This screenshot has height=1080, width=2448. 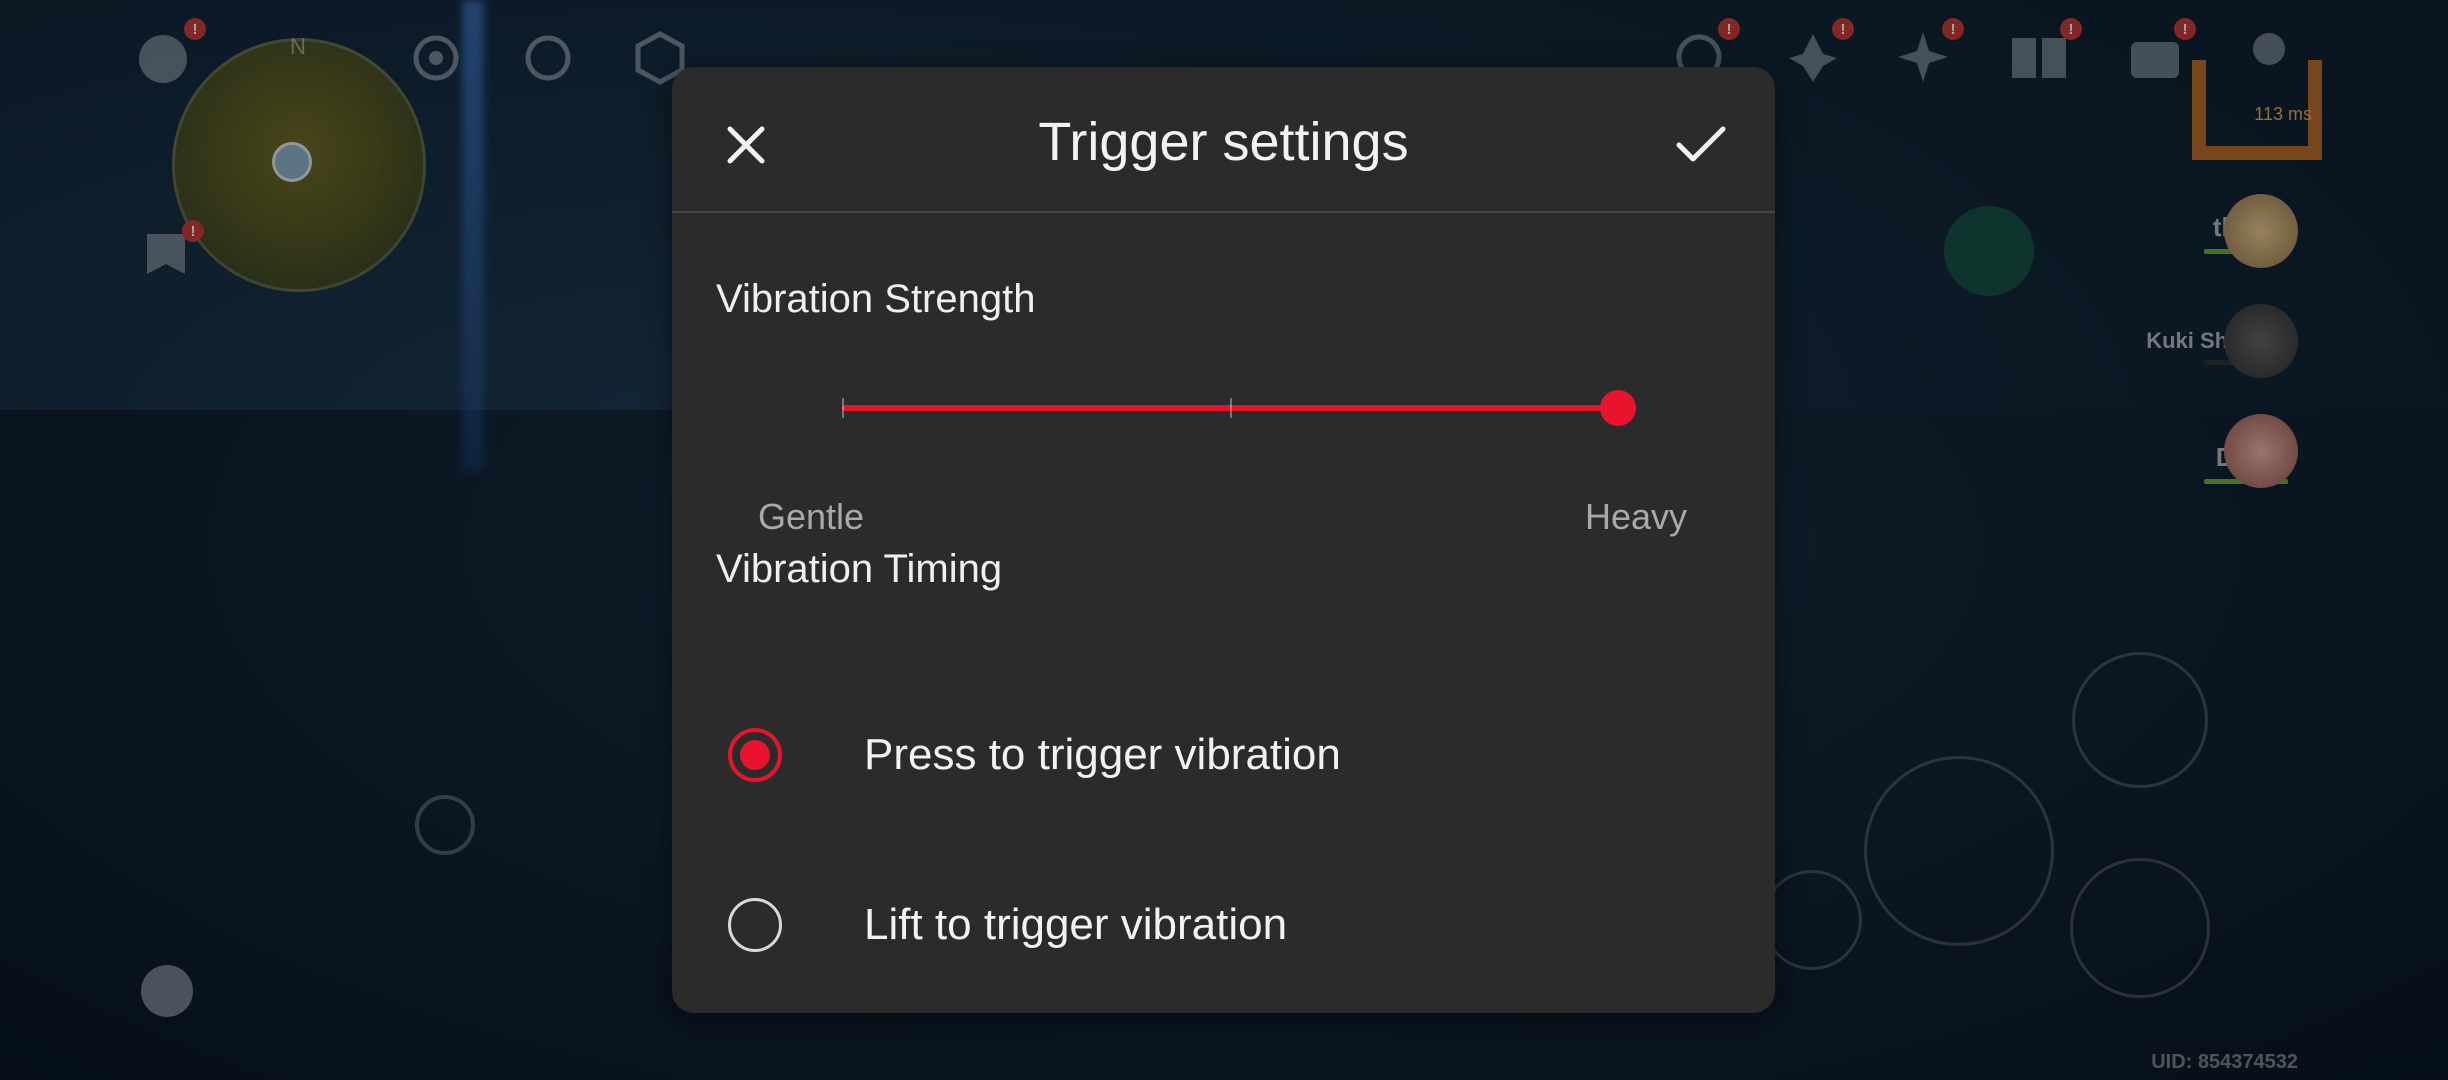 What do you see at coordinates (1102, 754) in the screenshot?
I see `radio-label: Press to trigger vibration` at bounding box center [1102, 754].